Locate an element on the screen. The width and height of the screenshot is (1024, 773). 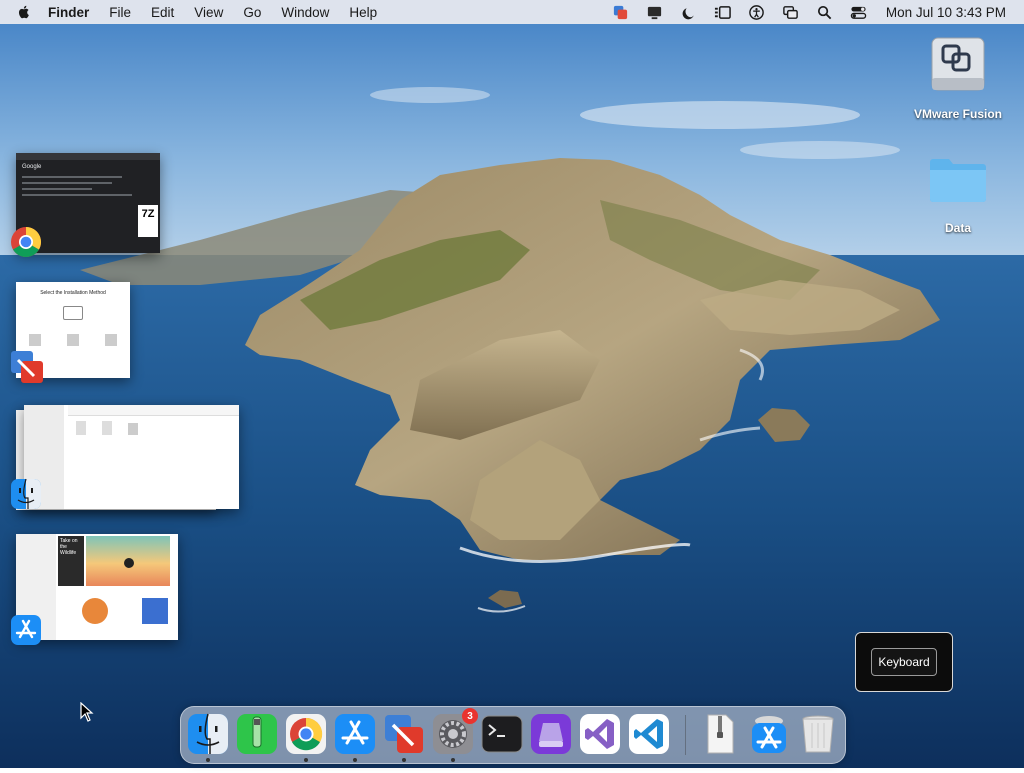
desktop-icon-vmware-fusion: VMware Fusion is located at coordinates (958, 77).